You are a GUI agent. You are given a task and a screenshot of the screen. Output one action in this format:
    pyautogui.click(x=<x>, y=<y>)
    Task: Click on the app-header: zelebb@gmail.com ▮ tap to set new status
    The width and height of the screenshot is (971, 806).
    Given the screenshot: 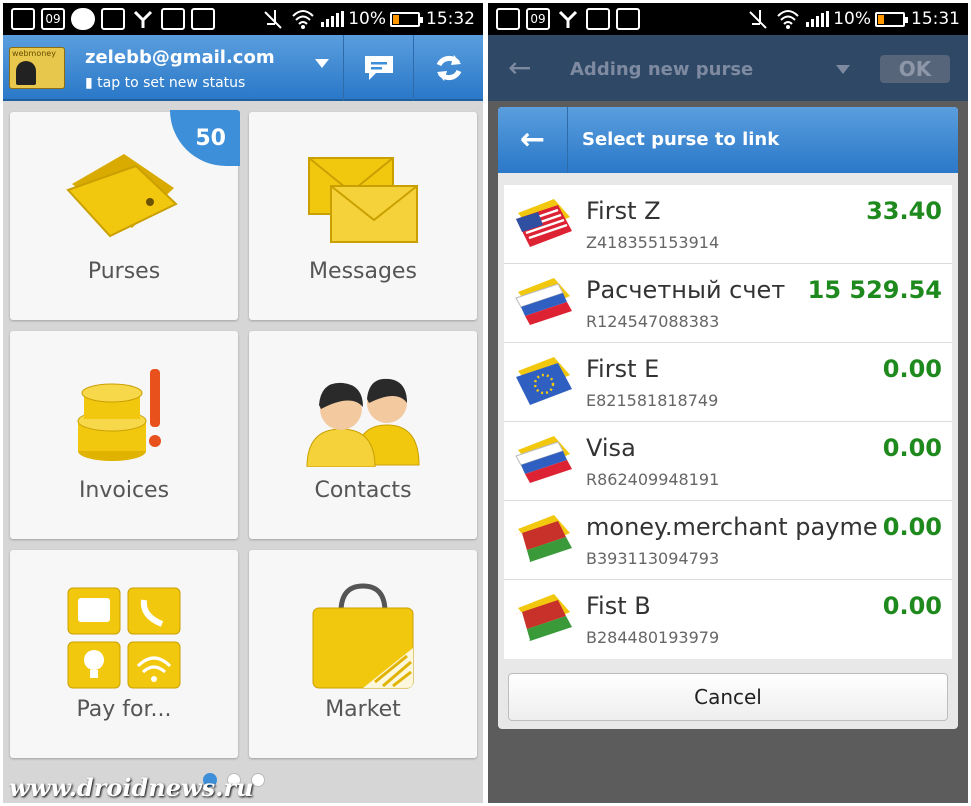 What is the action you would take?
    pyautogui.click(x=243, y=68)
    